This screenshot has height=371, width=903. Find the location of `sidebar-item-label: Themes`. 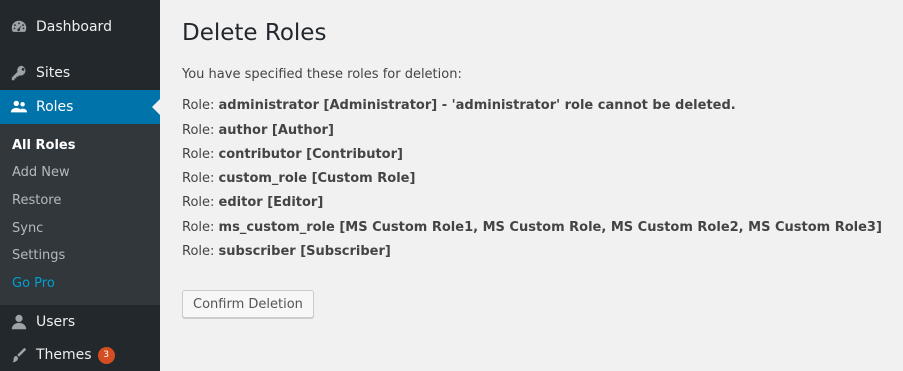

sidebar-item-label: Themes is located at coordinates (64, 355).